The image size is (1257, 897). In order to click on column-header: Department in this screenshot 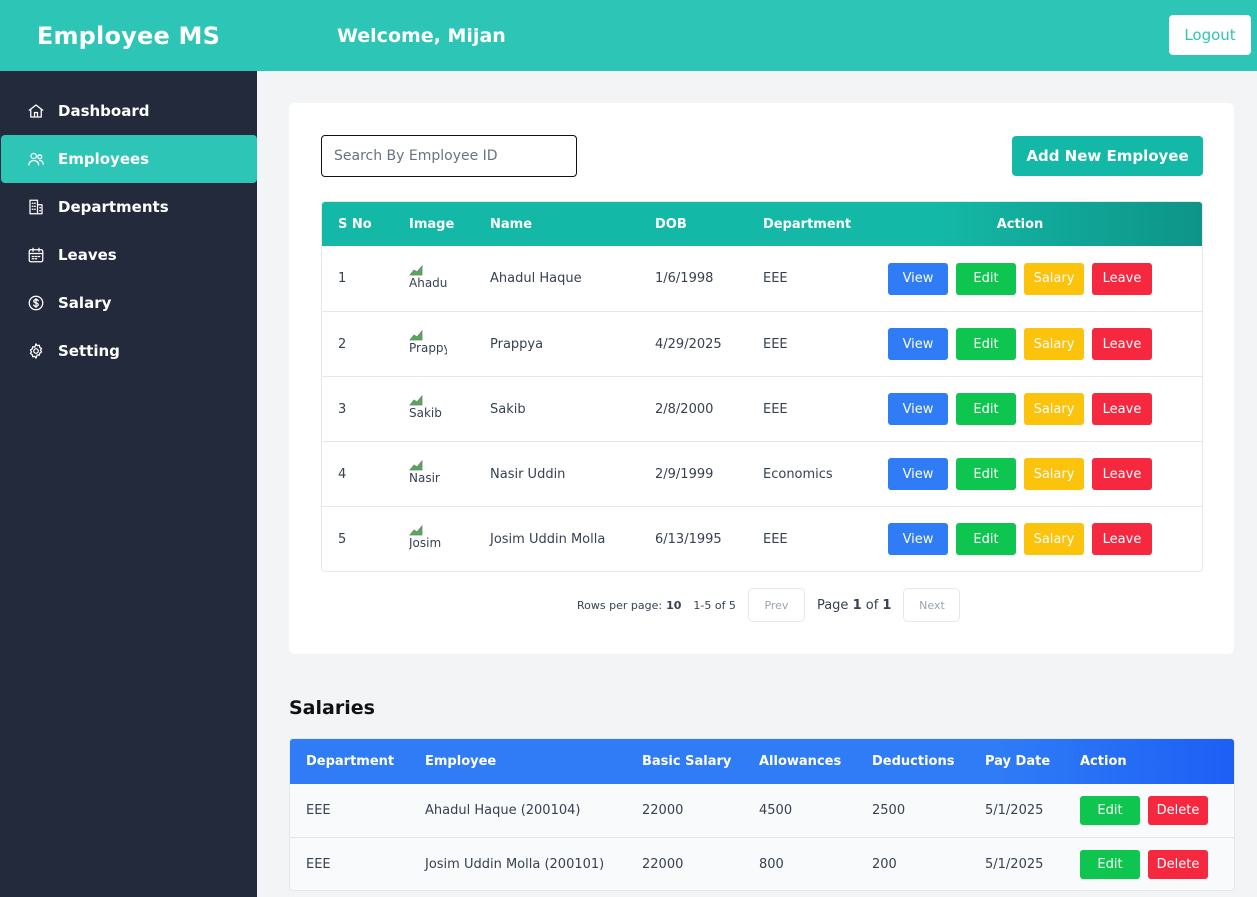, I will do `click(350, 761)`.